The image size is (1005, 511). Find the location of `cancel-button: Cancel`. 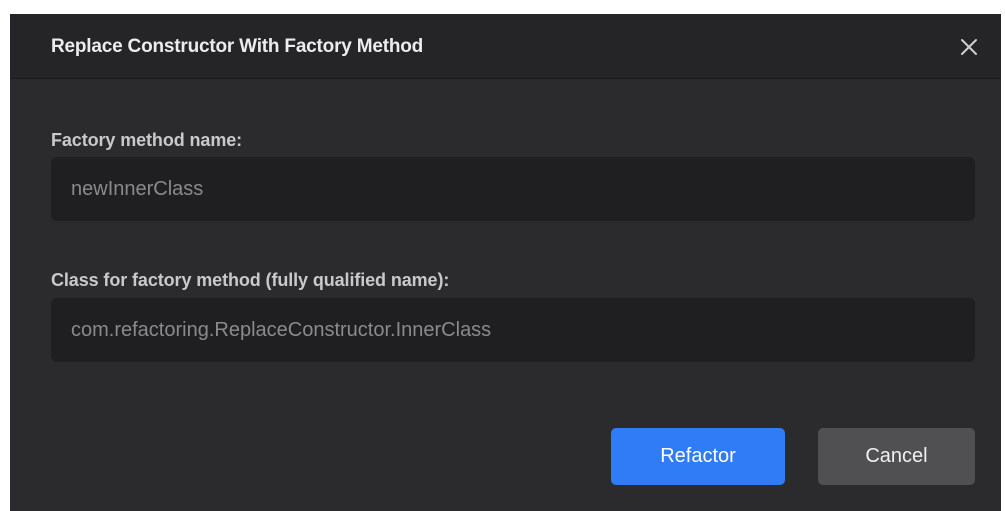

cancel-button: Cancel is located at coordinates (896, 456).